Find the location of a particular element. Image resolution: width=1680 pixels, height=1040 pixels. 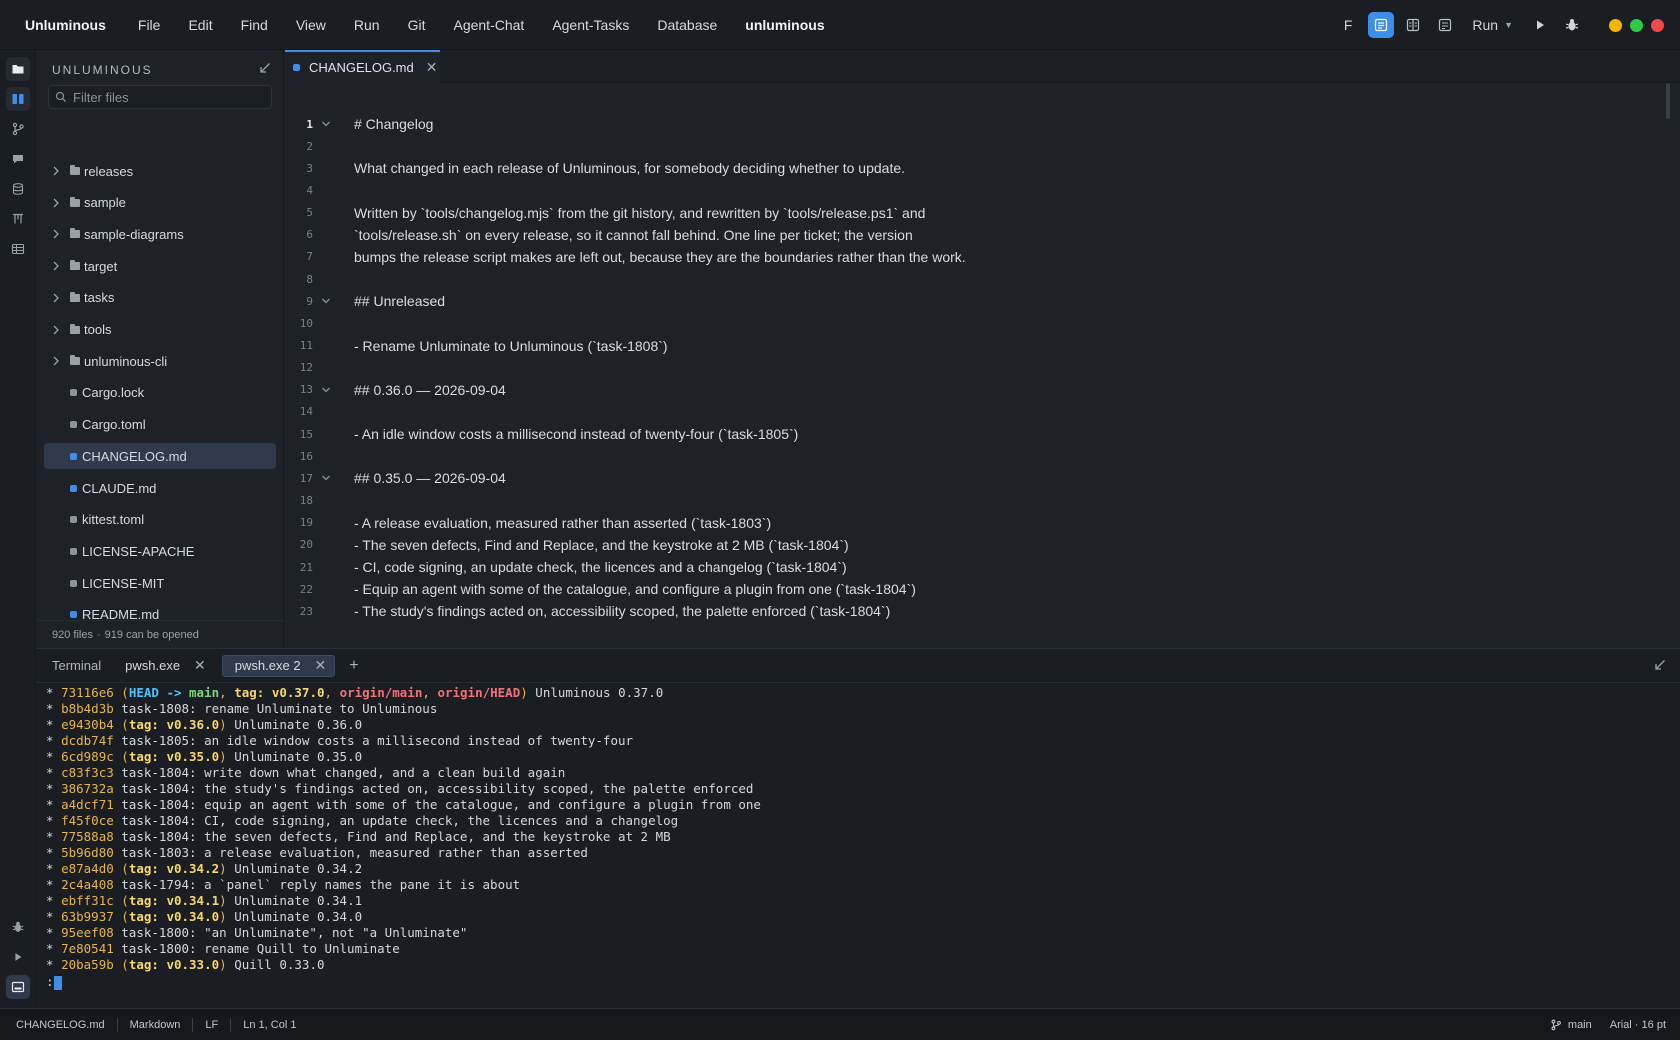

chat-activity-button is located at coordinates (18, 159).